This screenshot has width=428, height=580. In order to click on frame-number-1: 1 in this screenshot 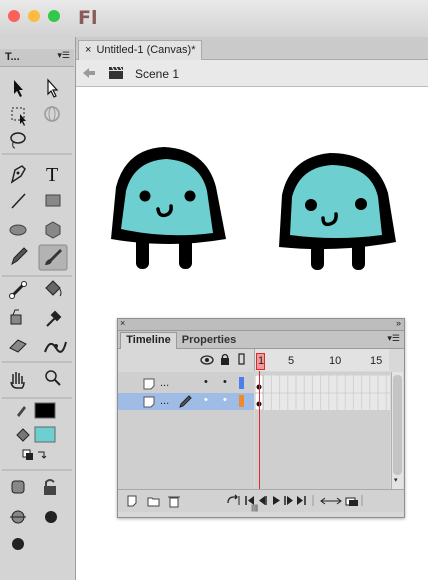, I will do `click(261, 361)`.